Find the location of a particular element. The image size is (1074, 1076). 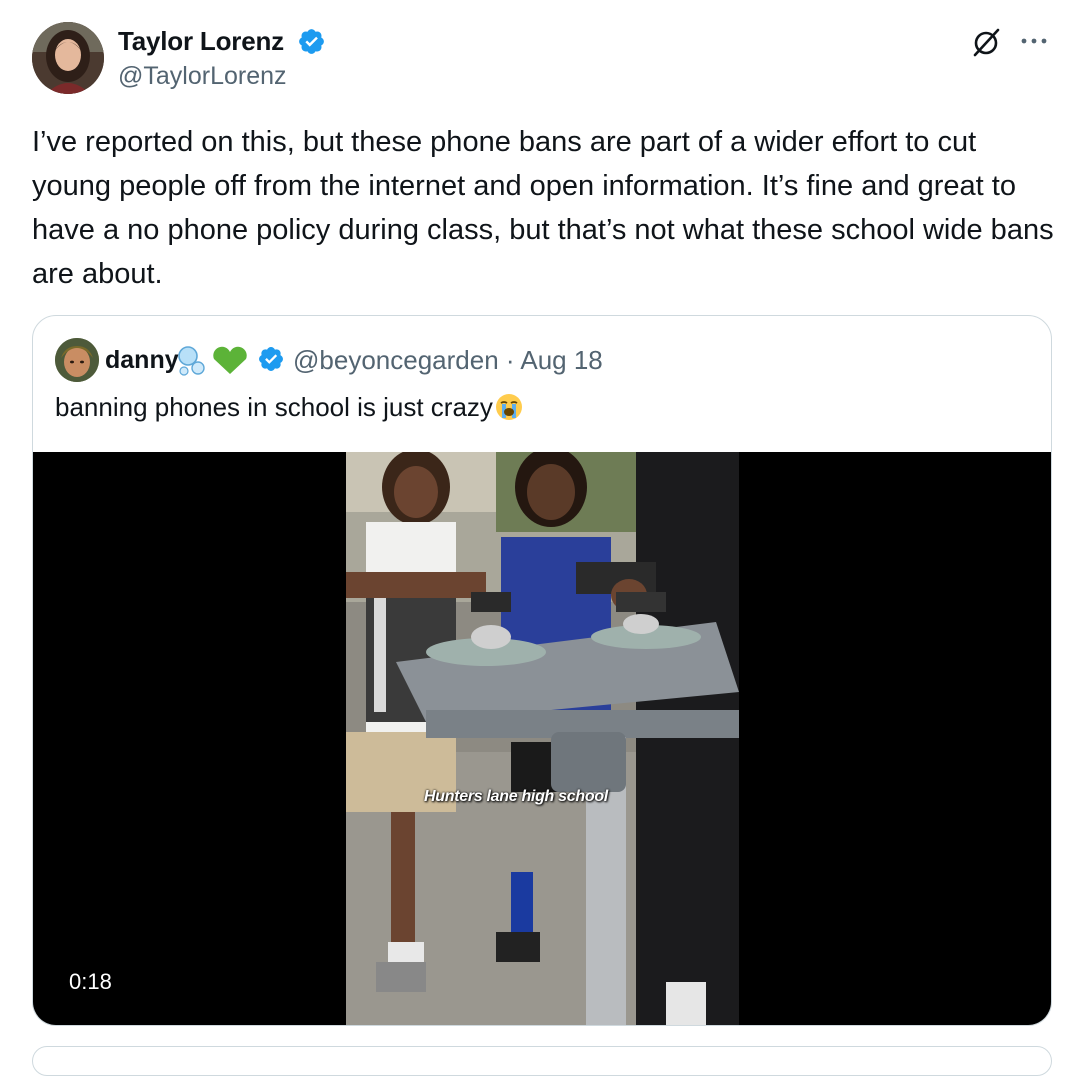

next-card-edge is located at coordinates (542, 1061).